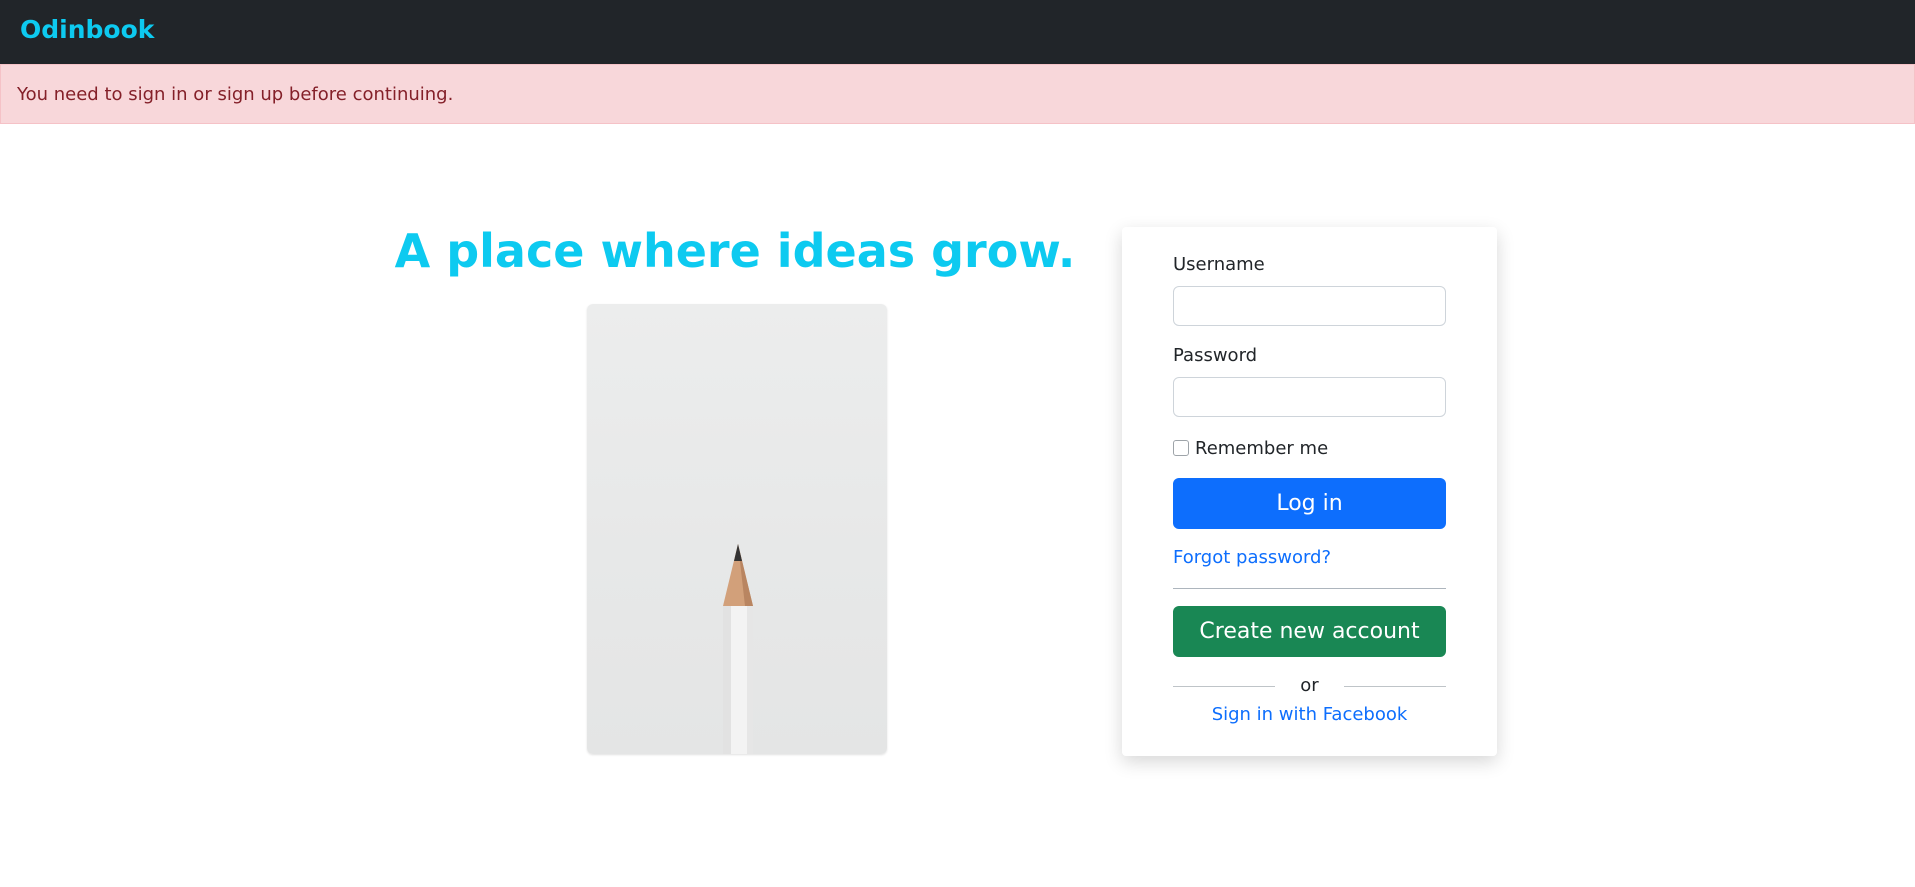 The height and width of the screenshot is (887, 1915). Describe the element at coordinates (1309, 503) in the screenshot. I see `login-button: Log in` at that location.